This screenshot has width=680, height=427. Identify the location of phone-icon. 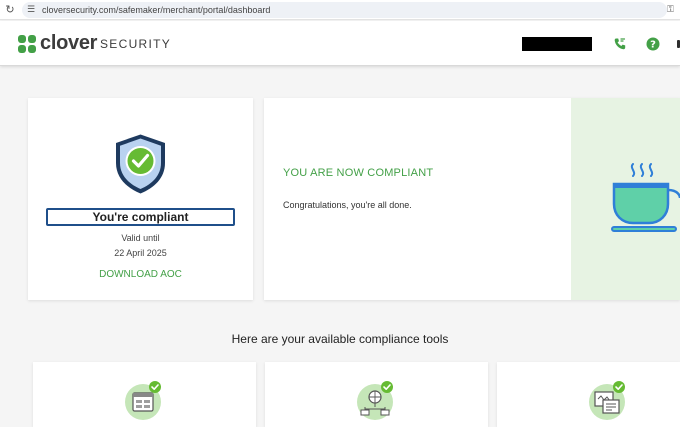
(620, 44).